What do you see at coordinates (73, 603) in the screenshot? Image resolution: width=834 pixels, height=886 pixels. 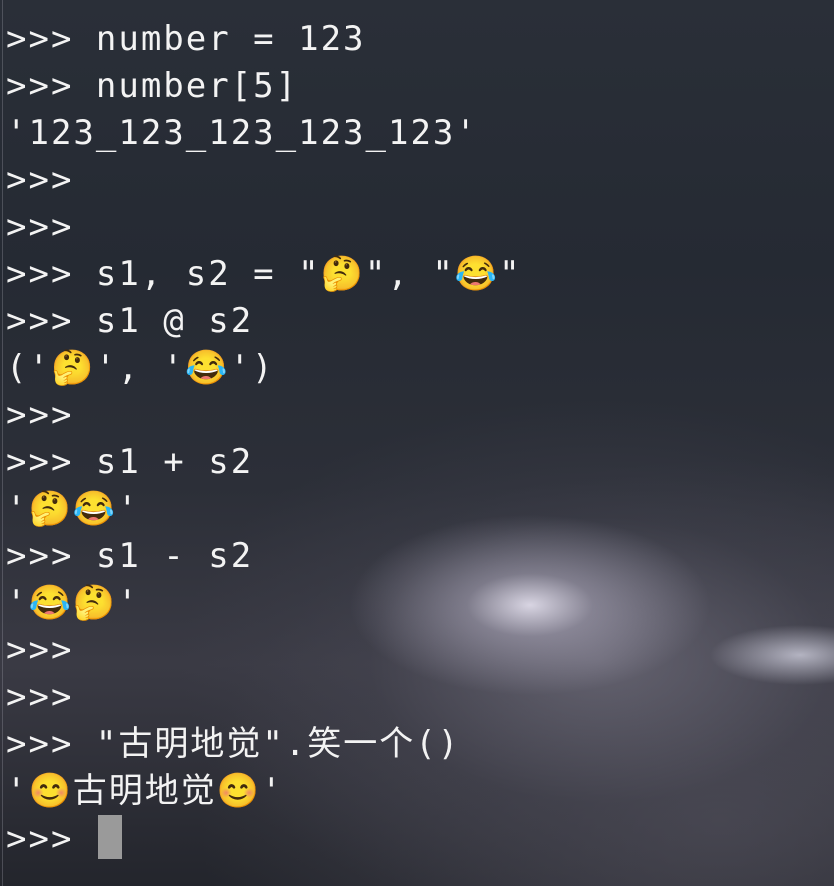 I see `terminal-output-line: '😂🤔'` at bounding box center [73, 603].